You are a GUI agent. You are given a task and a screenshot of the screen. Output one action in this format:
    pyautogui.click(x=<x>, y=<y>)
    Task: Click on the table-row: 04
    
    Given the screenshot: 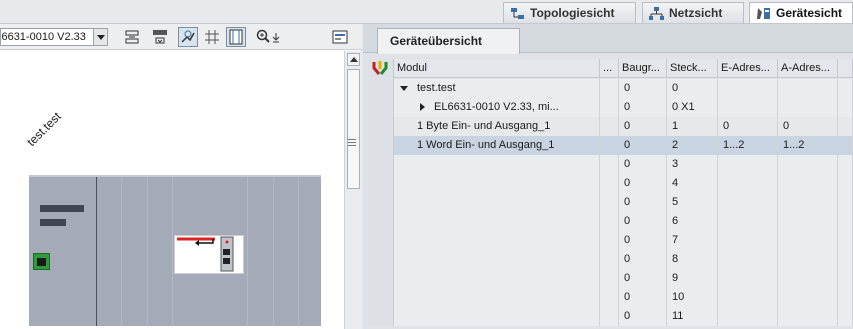 What is the action you would take?
    pyautogui.click(x=610, y=183)
    